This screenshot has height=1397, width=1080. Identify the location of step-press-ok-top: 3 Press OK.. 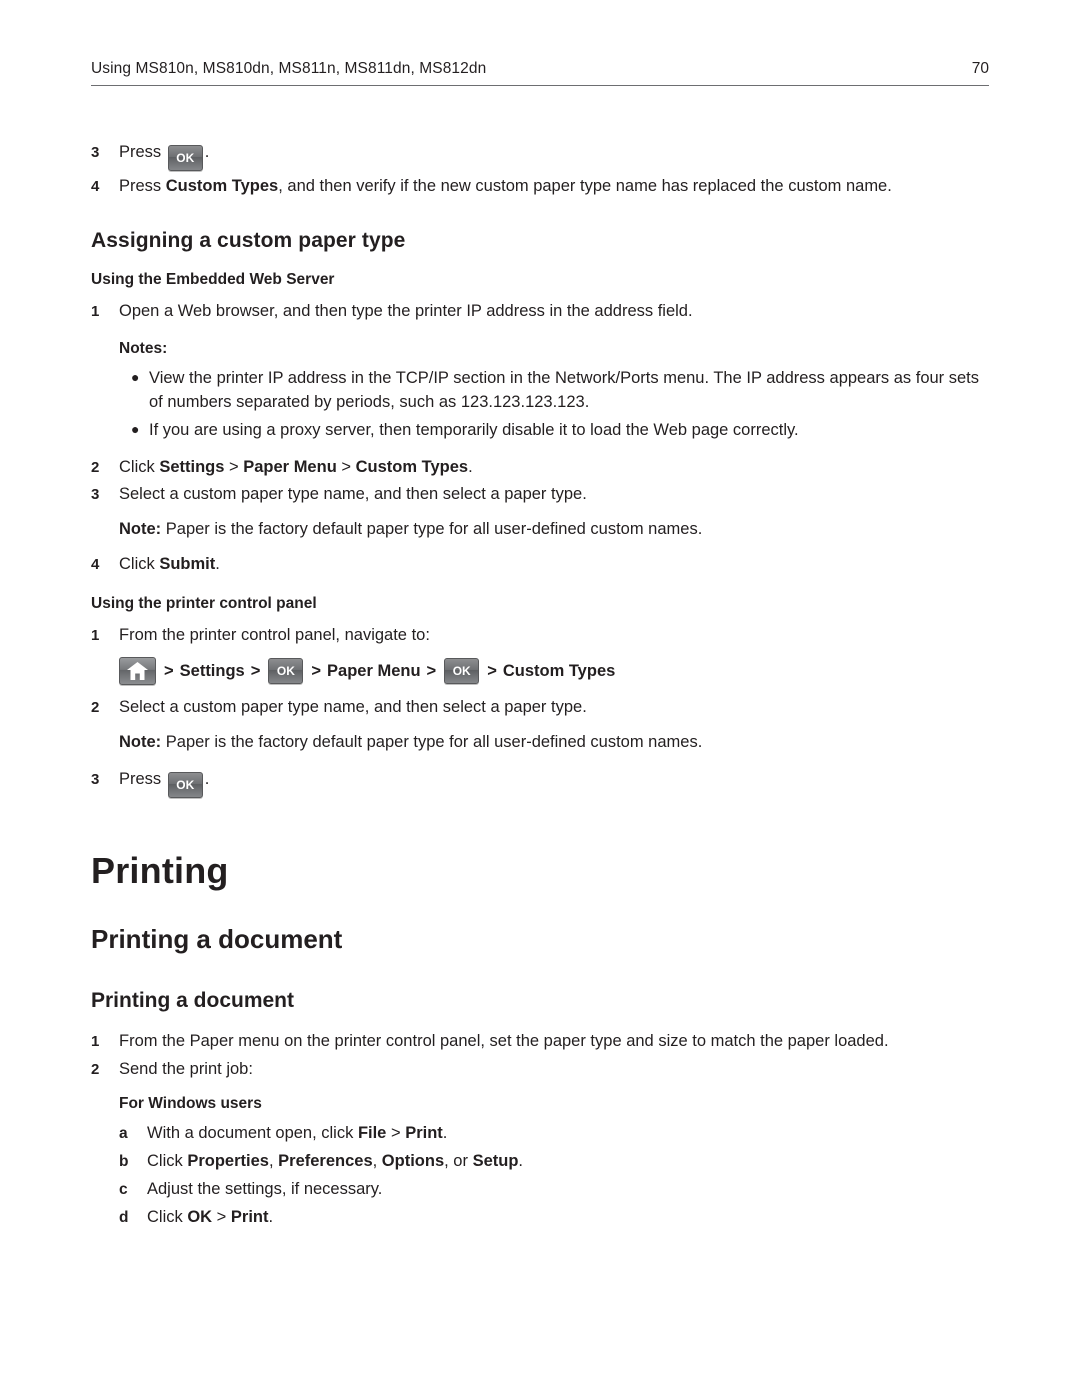
(541, 155).